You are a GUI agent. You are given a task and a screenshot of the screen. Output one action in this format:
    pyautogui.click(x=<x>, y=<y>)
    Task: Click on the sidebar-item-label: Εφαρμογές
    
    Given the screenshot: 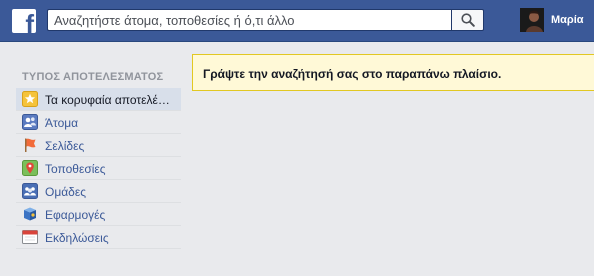 What is the action you would take?
    pyautogui.click(x=75, y=215)
    